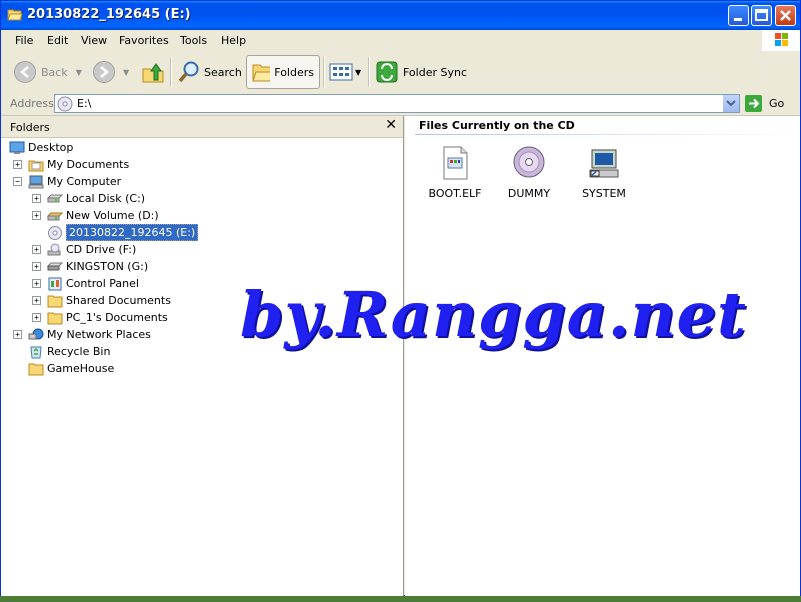 This screenshot has height=602, width=801. What do you see at coordinates (738, 19) in the screenshot?
I see `minimize-icon` at bounding box center [738, 19].